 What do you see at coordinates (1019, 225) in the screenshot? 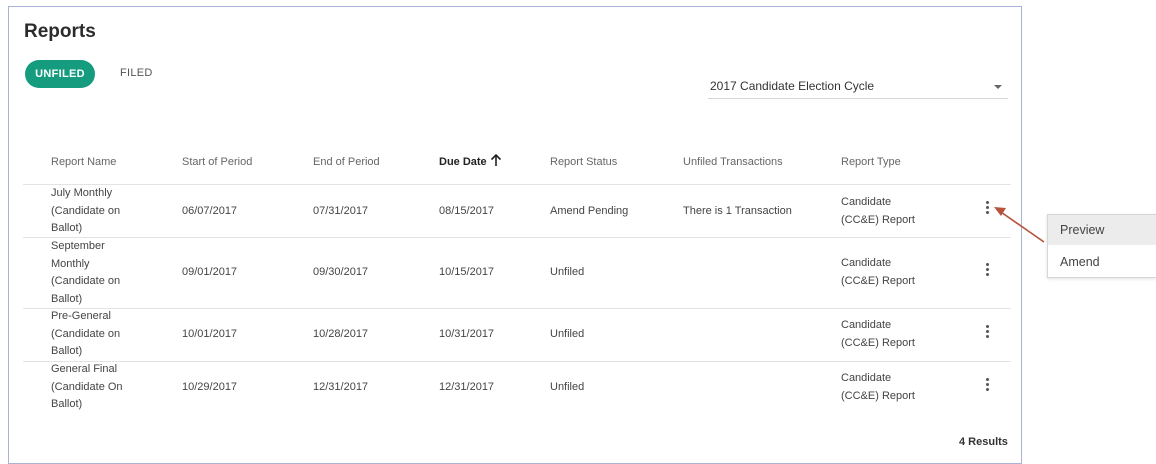
I see `annotation-arrow-icon` at bounding box center [1019, 225].